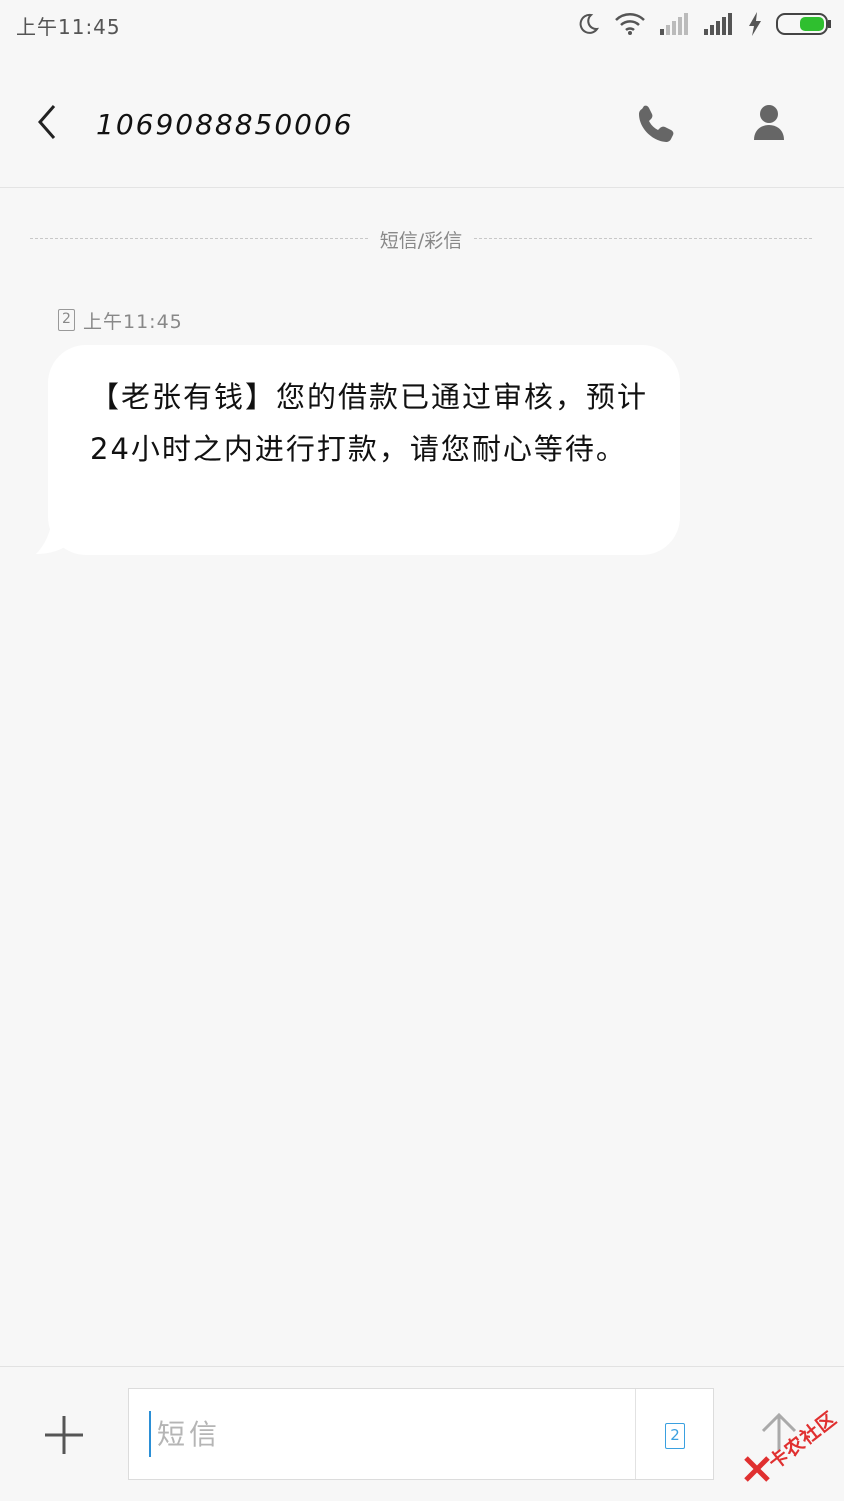 Image resolution: width=844 pixels, height=1501 pixels. Describe the element at coordinates (630, 24) in the screenshot. I see `wifi-icon` at that location.